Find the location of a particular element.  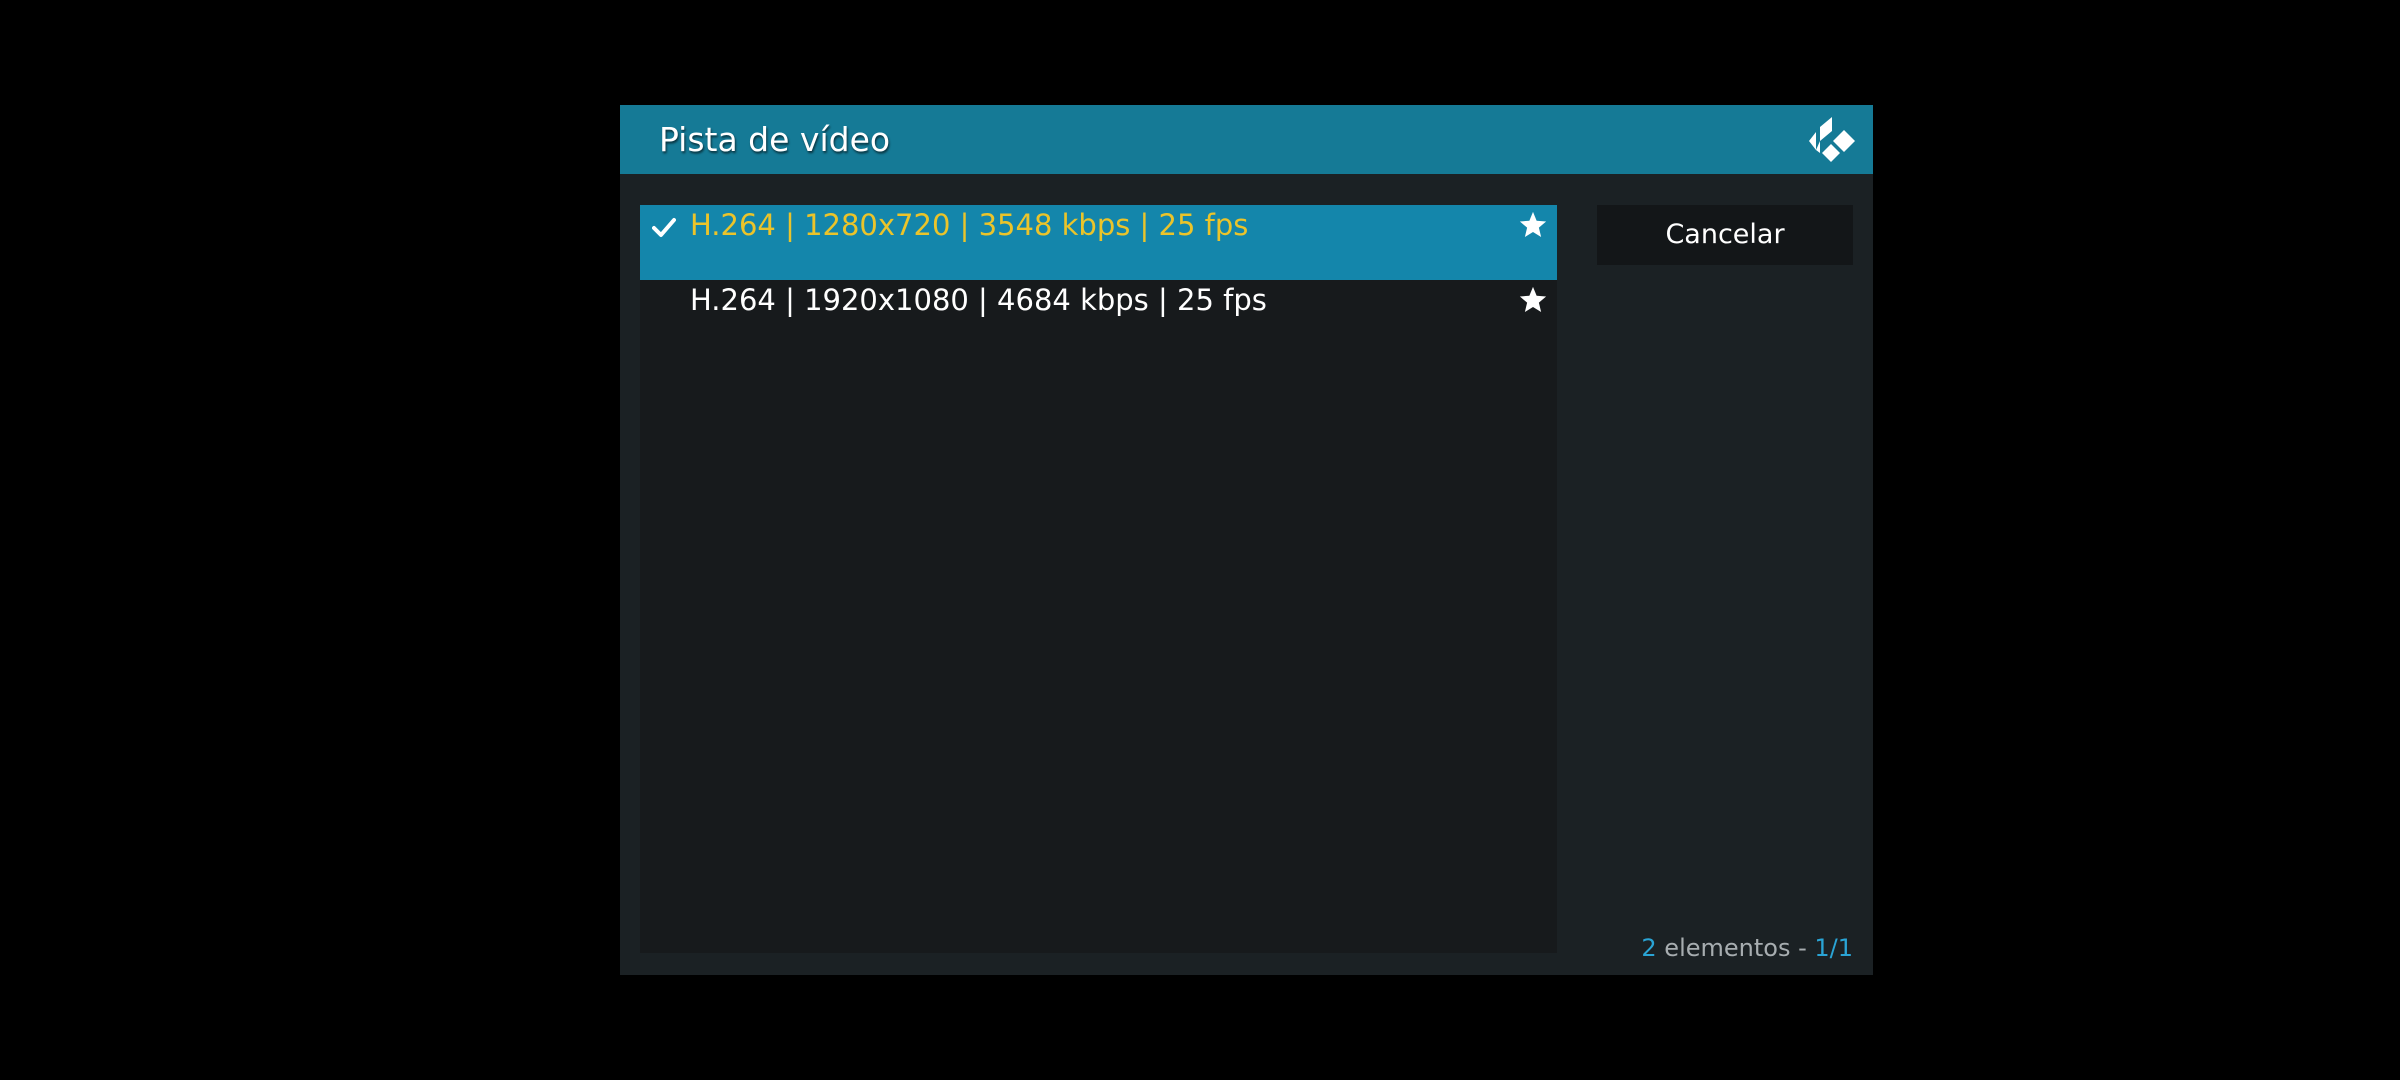

cancel-button: Cancelar is located at coordinates (1725, 235).